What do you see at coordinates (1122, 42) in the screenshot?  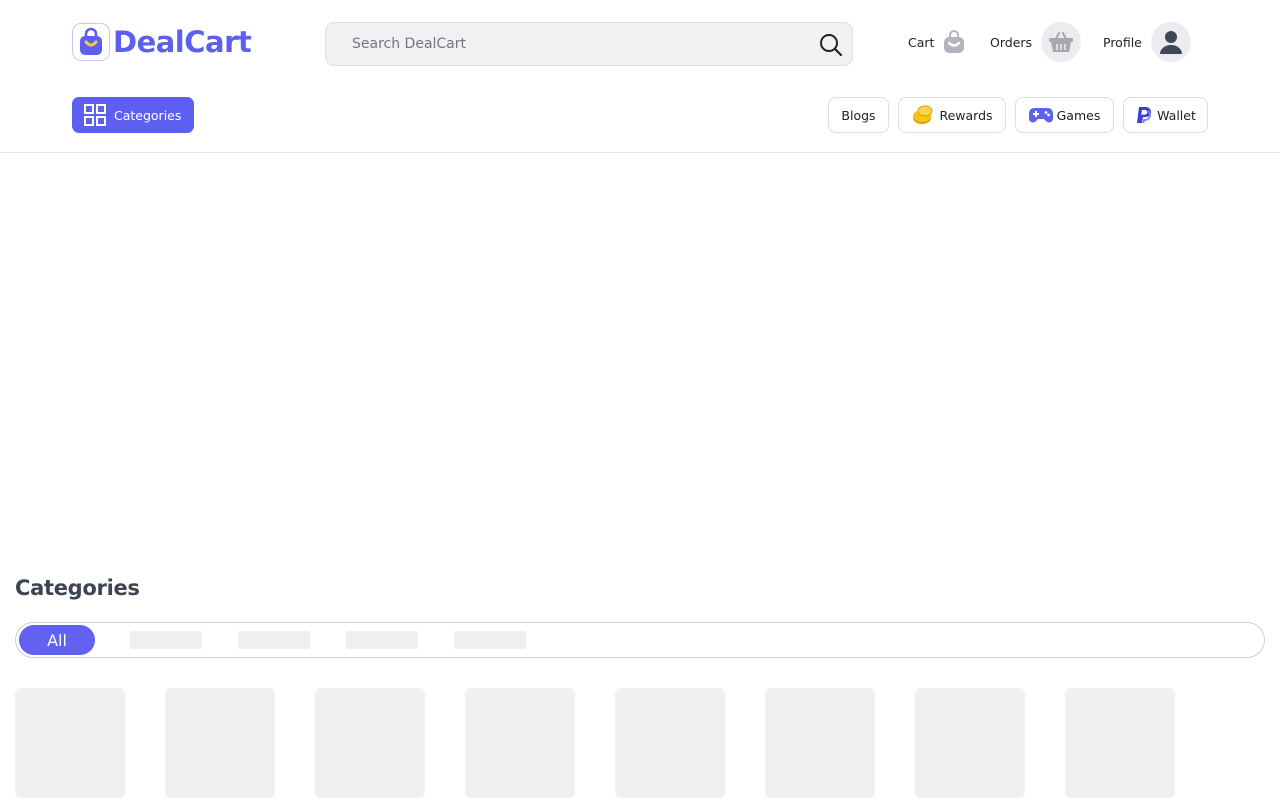 I see `profile-label: Profile` at bounding box center [1122, 42].